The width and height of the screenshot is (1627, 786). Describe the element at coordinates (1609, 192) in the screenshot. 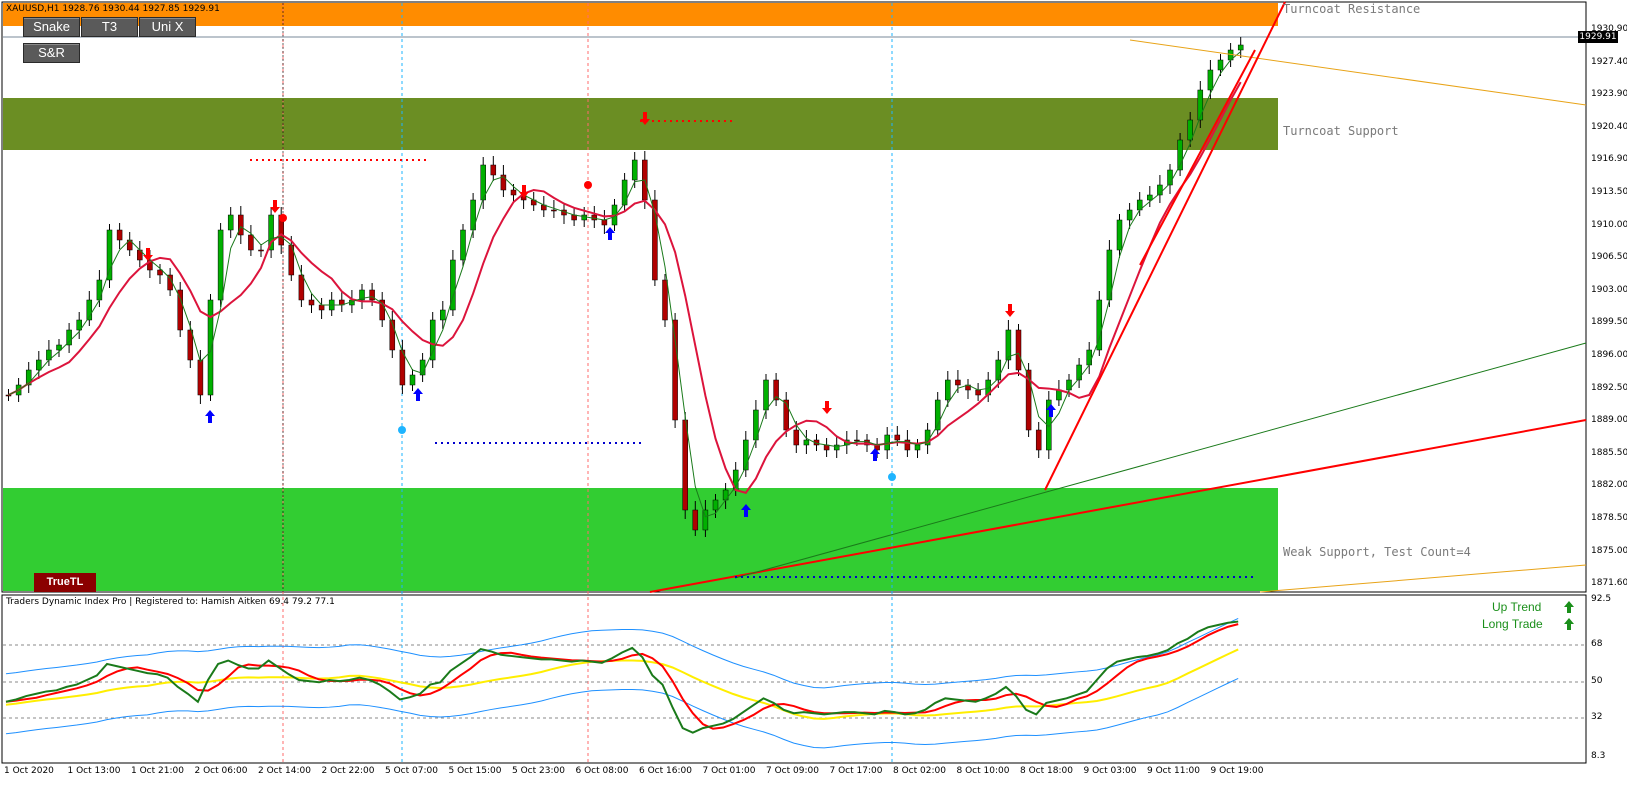

I see `price-tick-label: 1913.50` at that location.